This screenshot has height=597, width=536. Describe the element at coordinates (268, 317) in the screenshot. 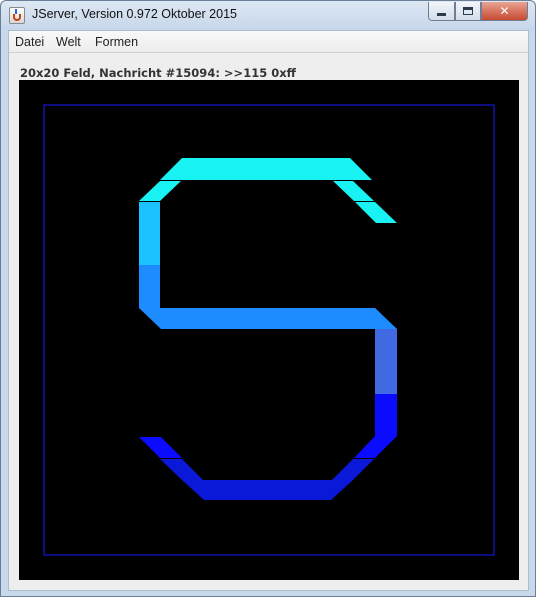

I see `s-middle-cell` at that location.